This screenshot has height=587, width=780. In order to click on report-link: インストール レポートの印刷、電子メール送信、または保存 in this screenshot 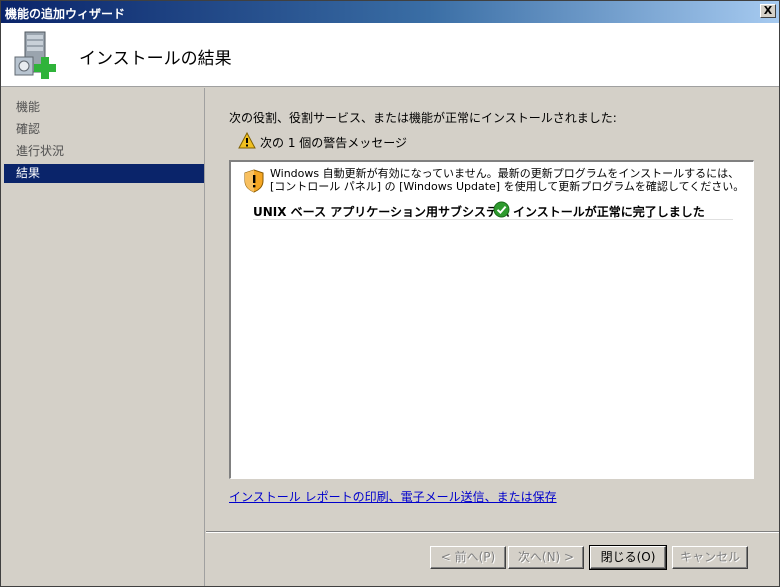, I will do `click(393, 496)`.